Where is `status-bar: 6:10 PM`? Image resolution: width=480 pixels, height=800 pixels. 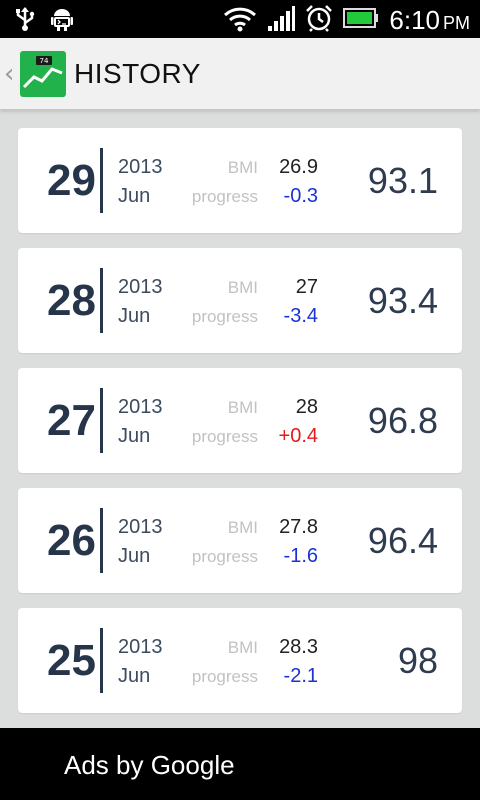 status-bar: 6:10 PM is located at coordinates (240, 19).